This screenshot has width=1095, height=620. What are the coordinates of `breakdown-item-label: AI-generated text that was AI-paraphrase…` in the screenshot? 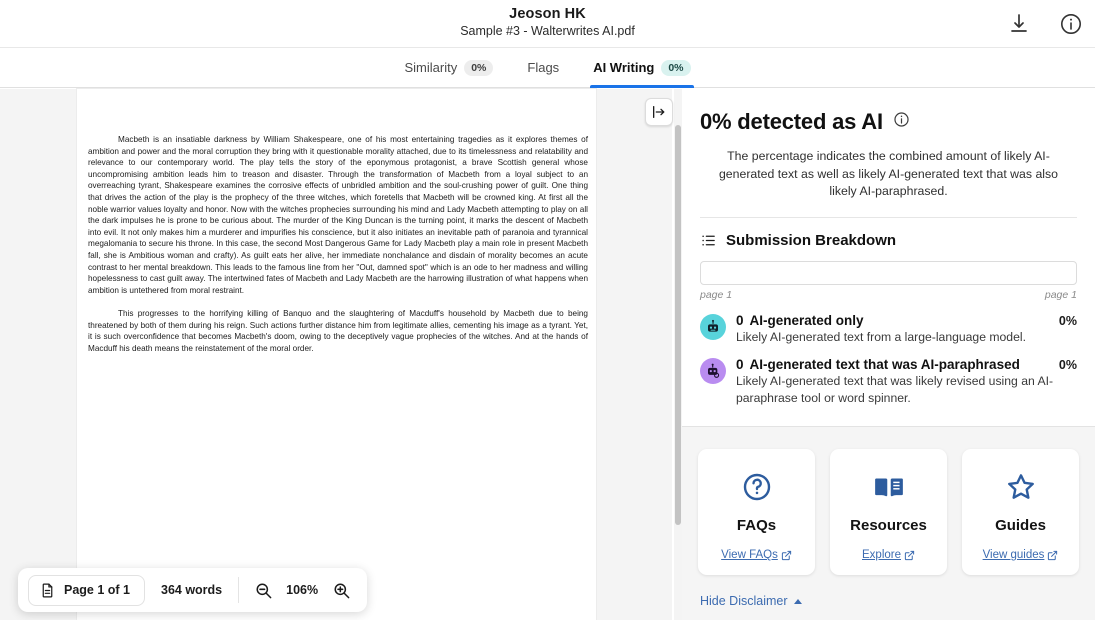 It's located at (884, 364).